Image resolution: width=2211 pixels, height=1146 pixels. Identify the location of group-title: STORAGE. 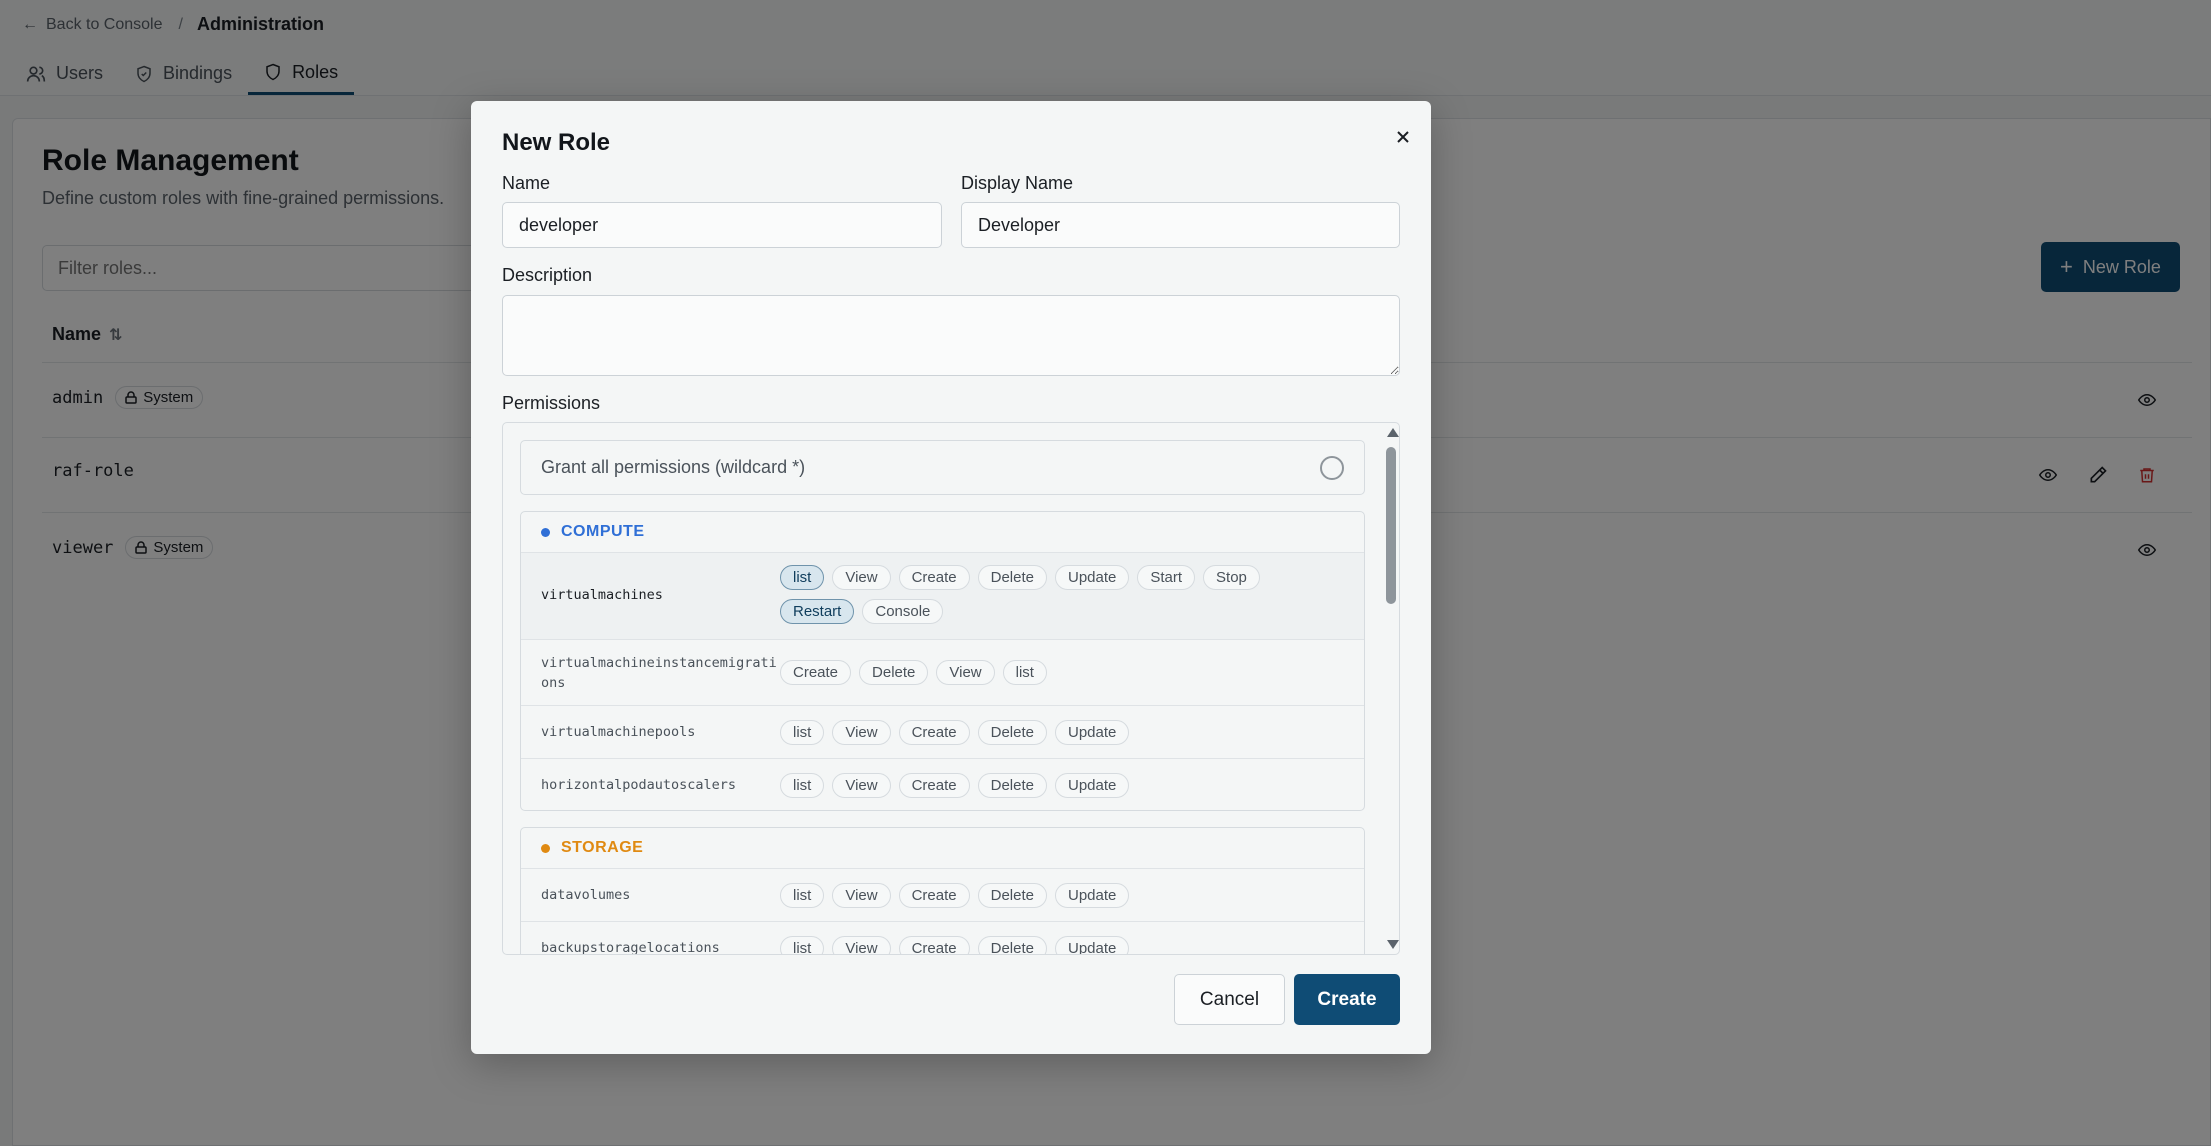
(602, 847).